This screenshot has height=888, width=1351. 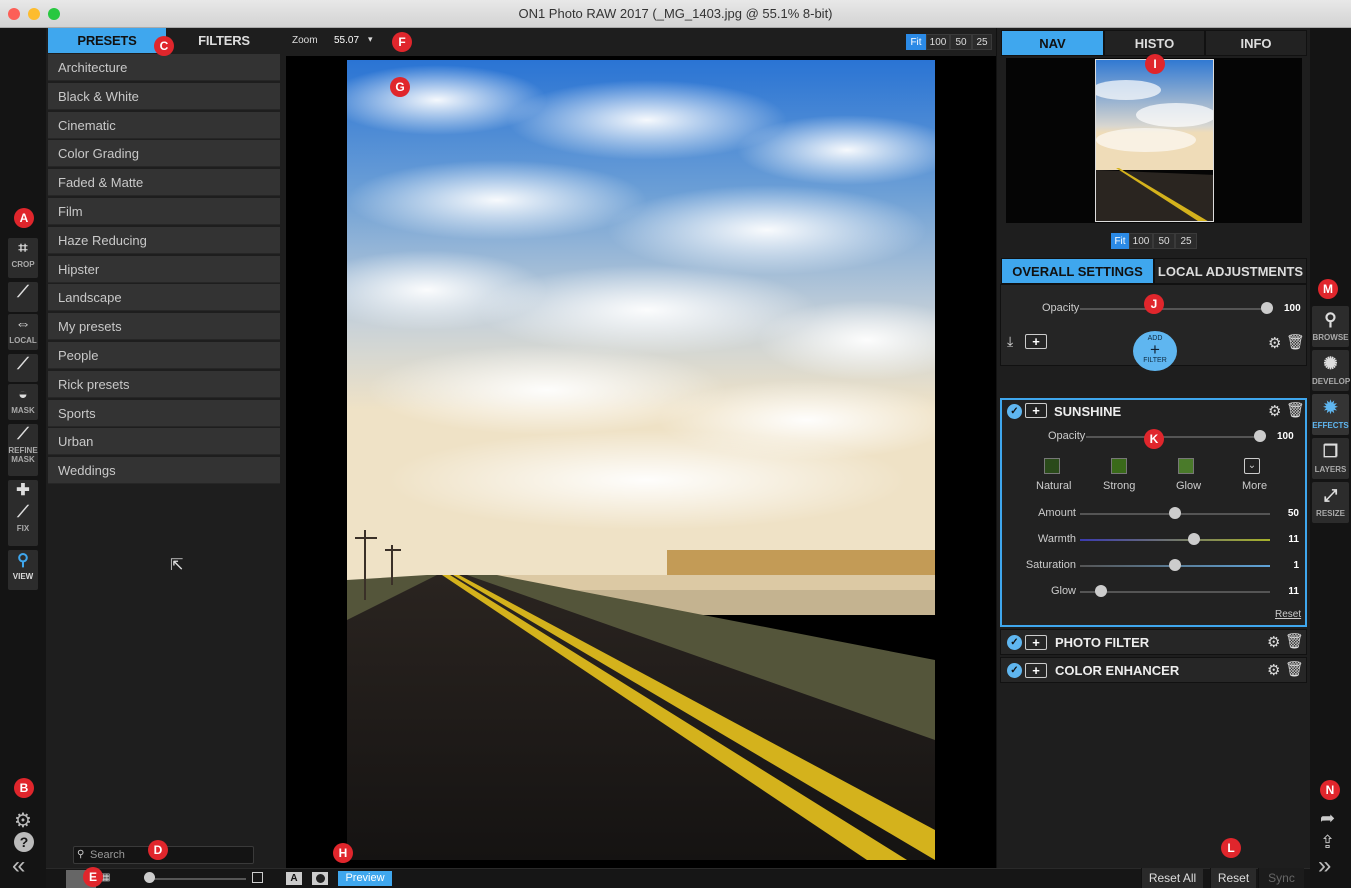 I want to click on local-tool-button: ⇔ LOCAL, so click(x=23, y=332).